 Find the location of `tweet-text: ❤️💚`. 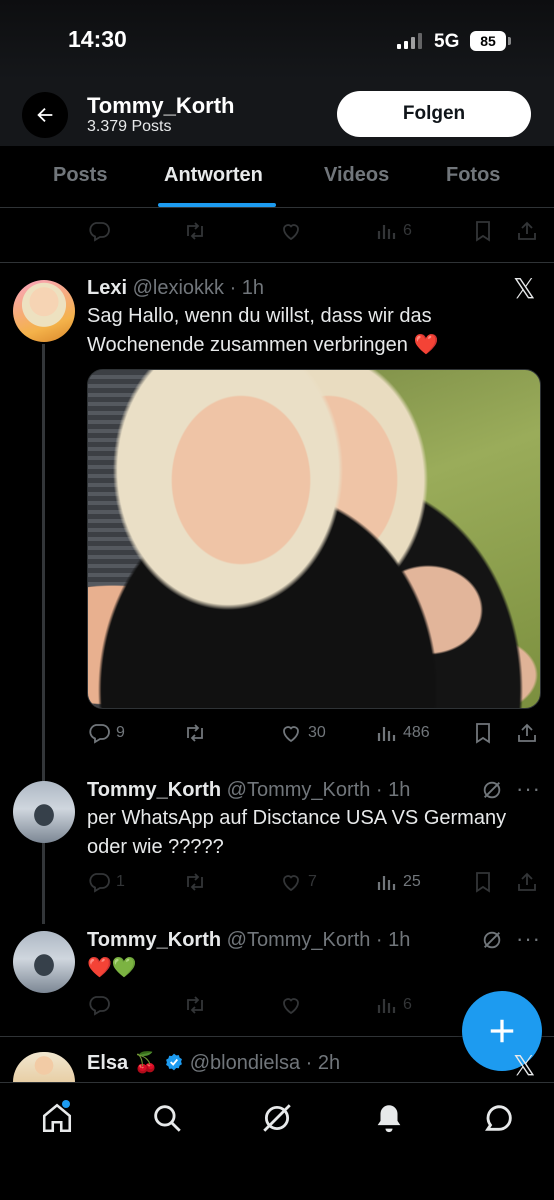

tweet-text: ❤️💚 is located at coordinates (112, 968).